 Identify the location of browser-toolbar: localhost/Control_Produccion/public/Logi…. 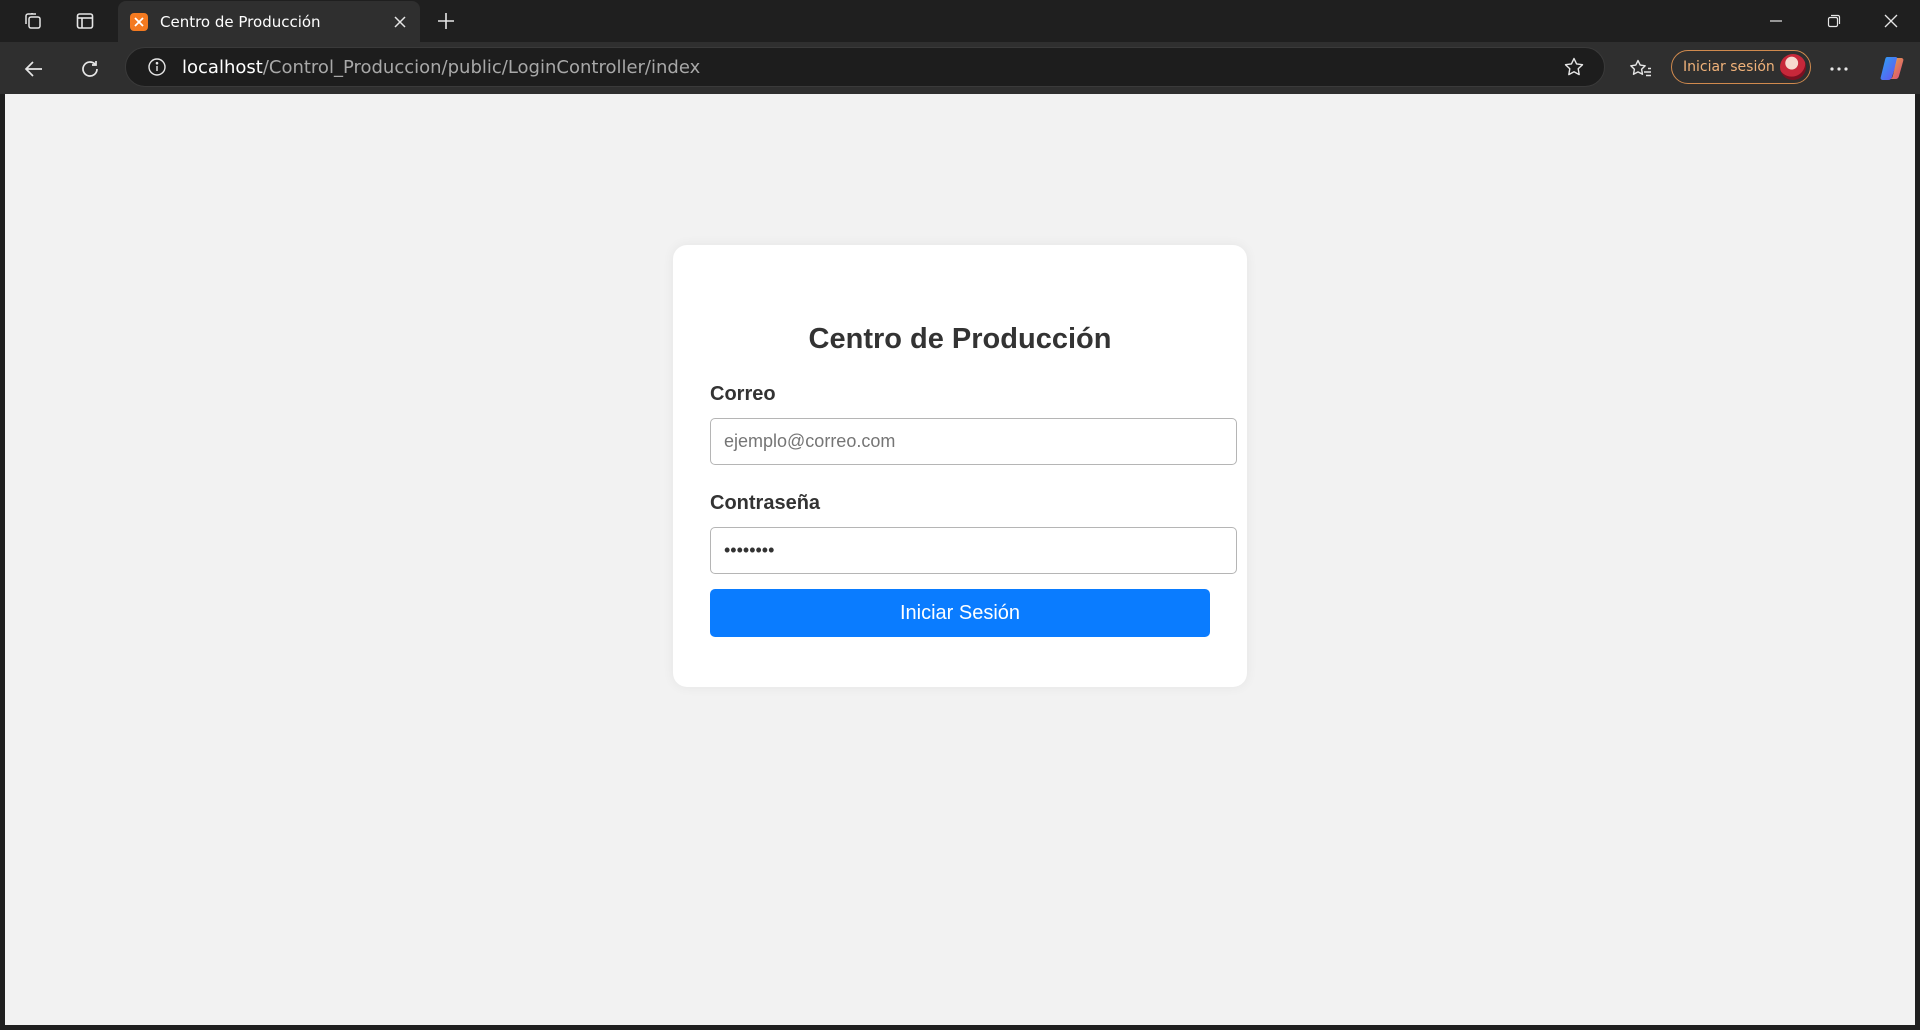
(960, 68).